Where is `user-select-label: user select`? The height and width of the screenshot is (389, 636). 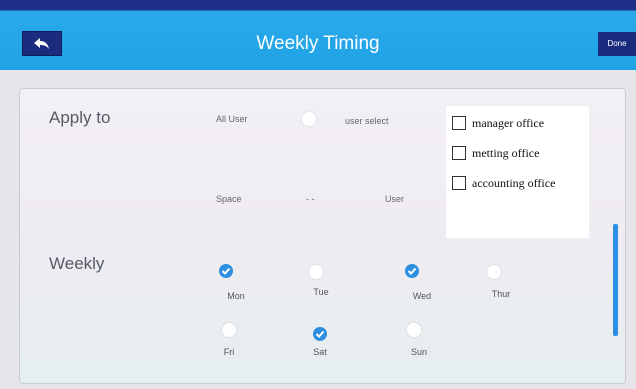
user-select-label: user select is located at coordinates (367, 121).